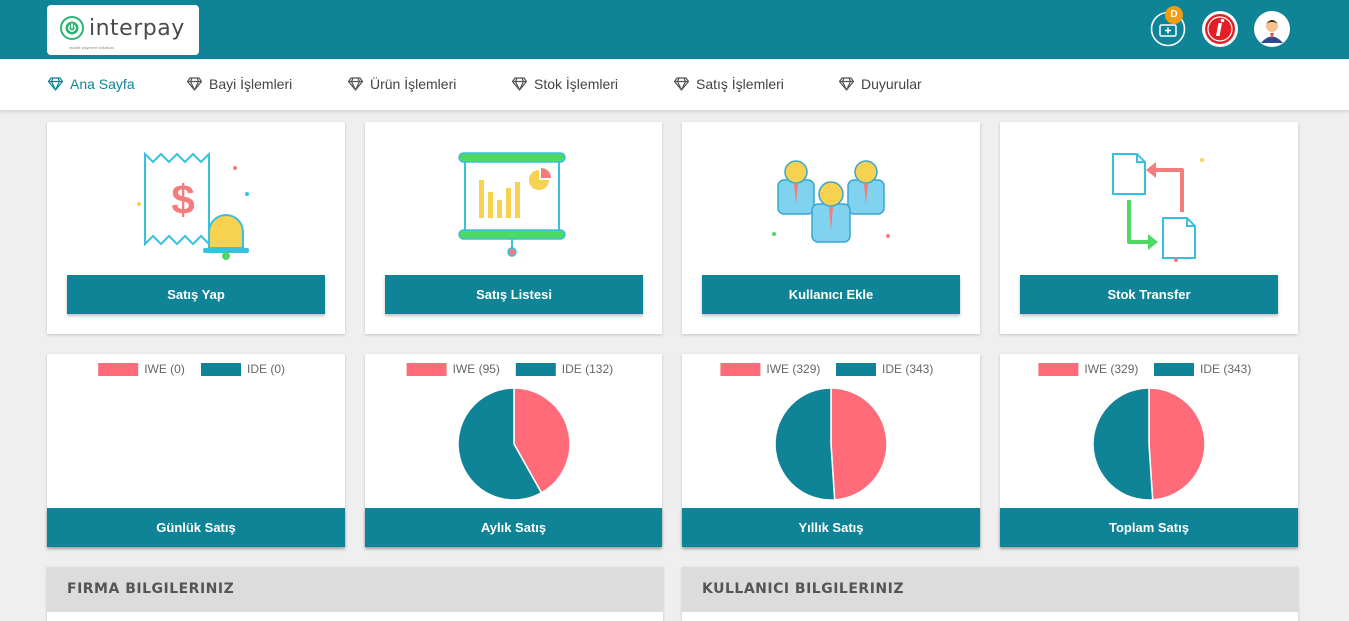  I want to click on chart-title: Toplam Satış, so click(1149, 527).